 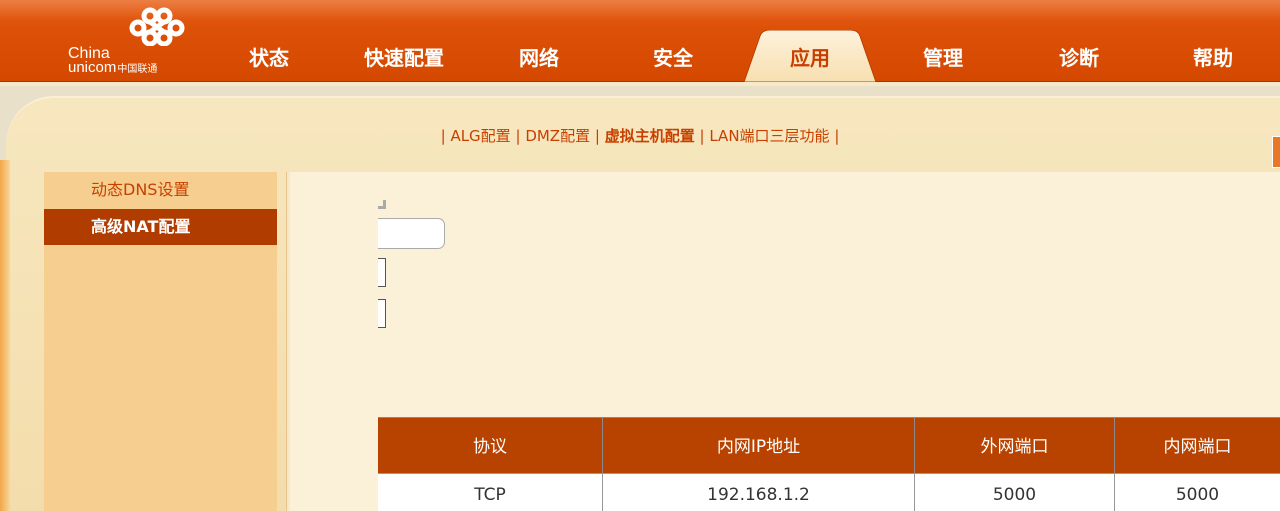 What do you see at coordinates (160, 190) in the screenshot?
I see `menu-item-ddns: 动态DNS设置` at bounding box center [160, 190].